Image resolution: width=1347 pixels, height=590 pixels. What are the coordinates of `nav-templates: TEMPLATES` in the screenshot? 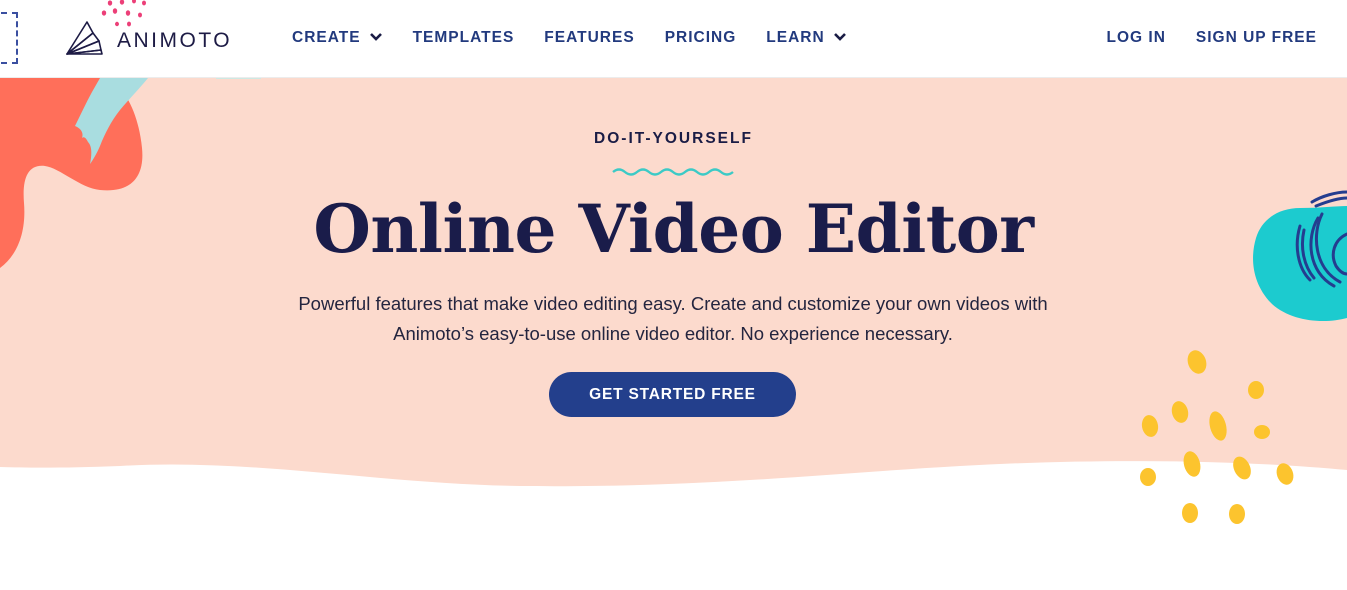 It's located at (464, 38).